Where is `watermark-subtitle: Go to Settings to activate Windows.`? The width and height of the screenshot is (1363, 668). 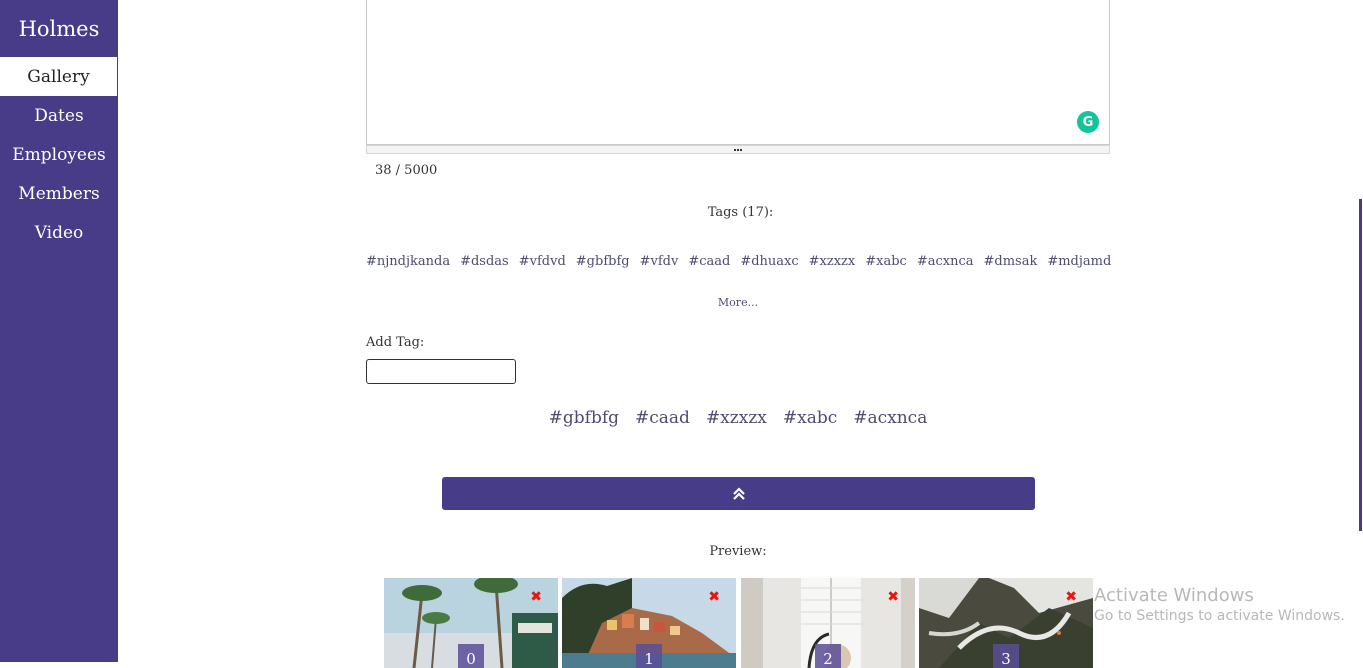 watermark-subtitle: Go to Settings to activate Windows. is located at coordinates (1219, 616).